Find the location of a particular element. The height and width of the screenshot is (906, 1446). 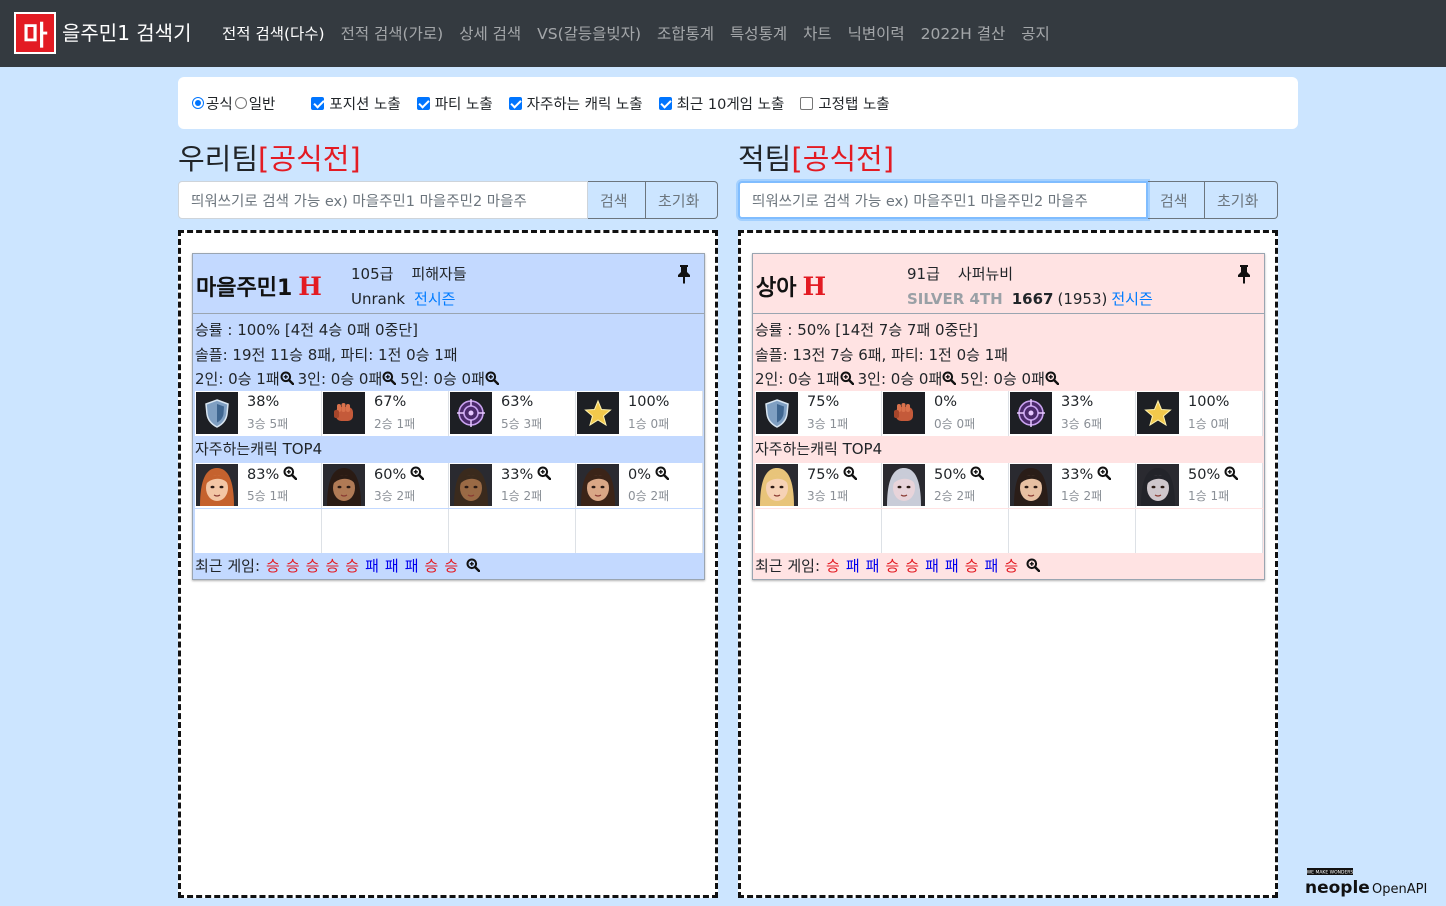

character-stat: 50% 1승 1패 is located at coordinates (1199, 485).